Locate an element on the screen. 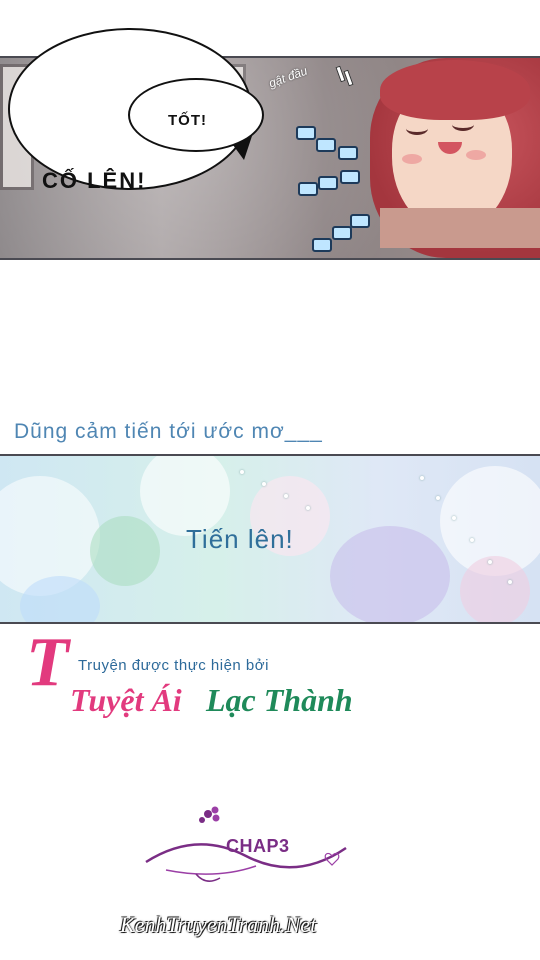 This screenshot has height=960, width=540. character-bangs is located at coordinates (455, 90).